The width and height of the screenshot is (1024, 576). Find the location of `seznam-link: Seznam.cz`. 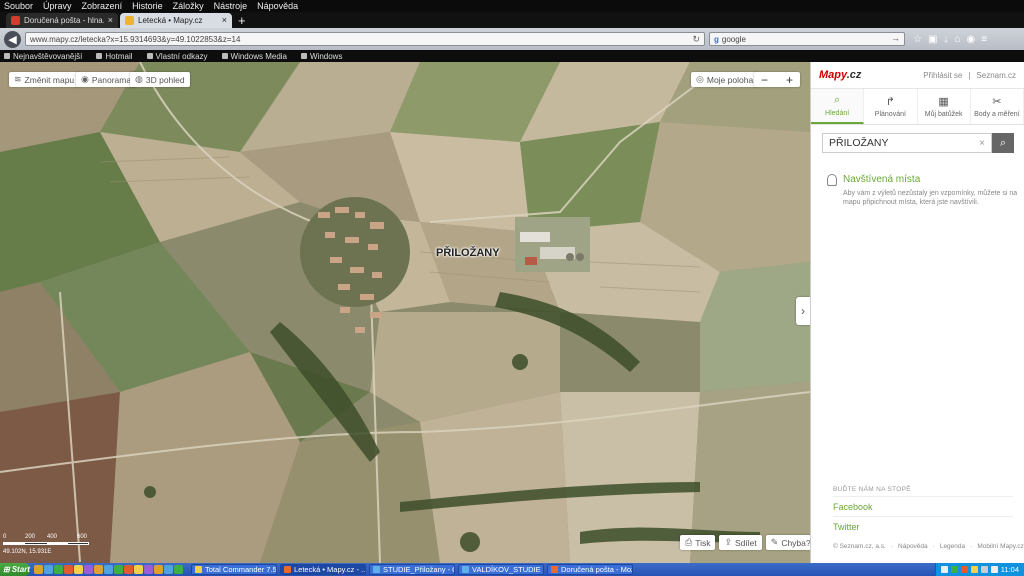

seznam-link: Seznam.cz is located at coordinates (996, 75).